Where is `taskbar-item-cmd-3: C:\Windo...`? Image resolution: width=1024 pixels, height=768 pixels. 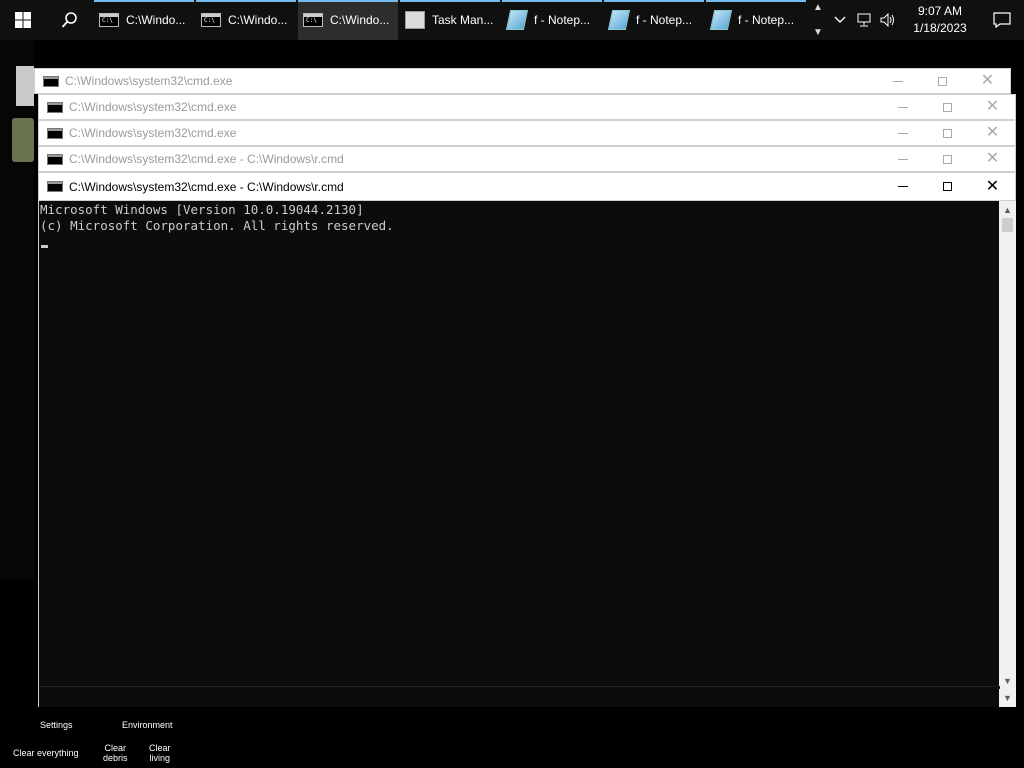
taskbar-item-cmd-3: C:\Windo... is located at coordinates (348, 20).